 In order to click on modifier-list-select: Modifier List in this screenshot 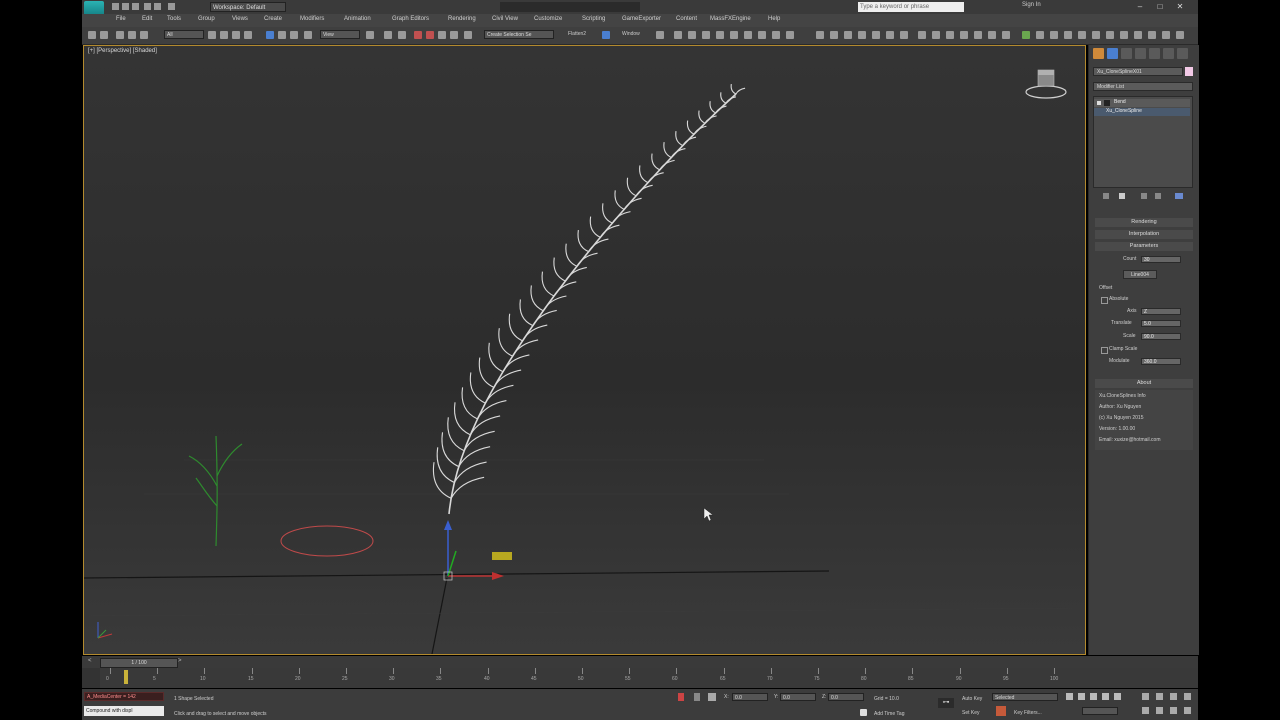, I will do `click(1143, 86)`.